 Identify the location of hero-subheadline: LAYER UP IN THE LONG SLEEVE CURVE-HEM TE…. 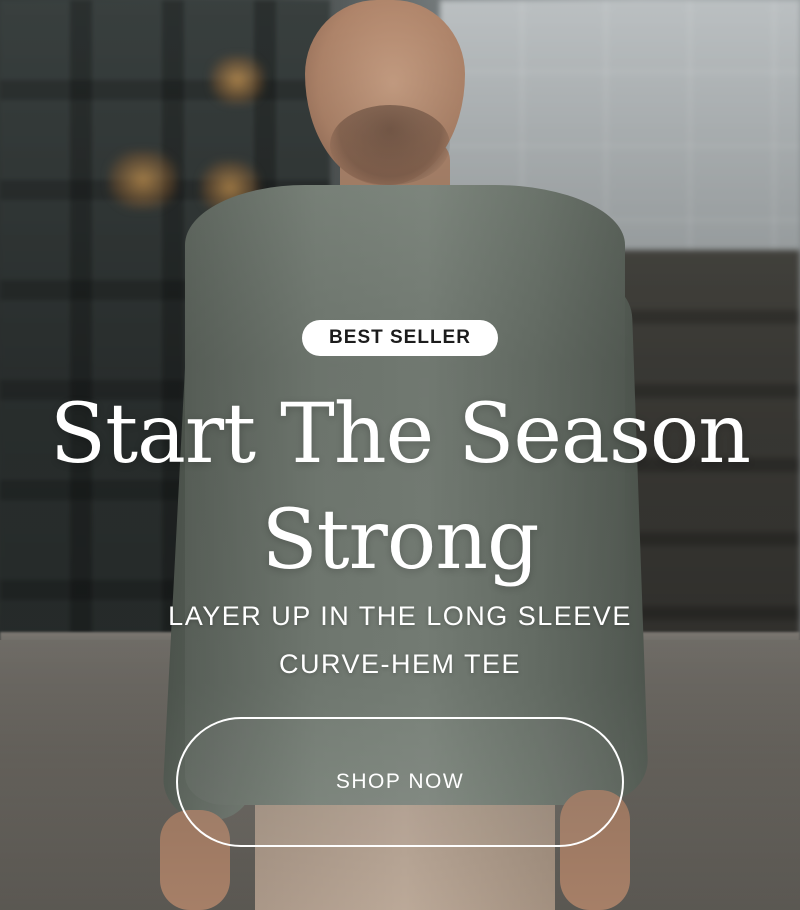
(400, 640).